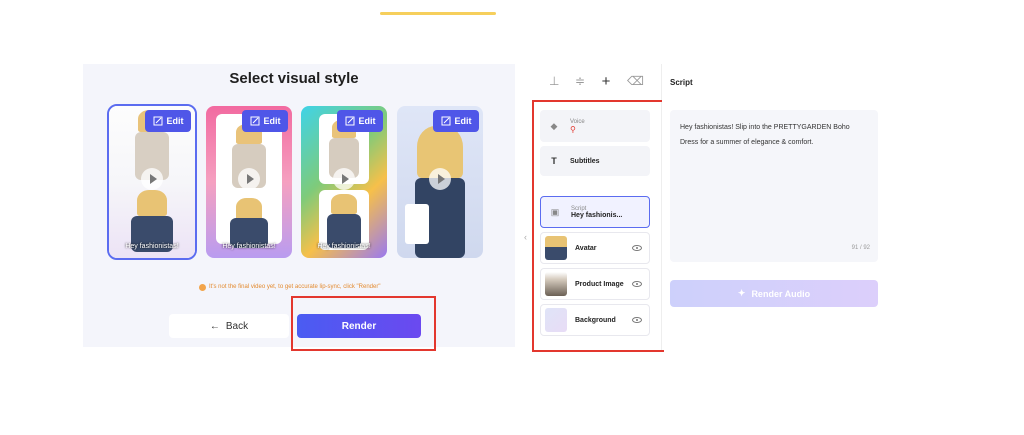 The image size is (1024, 435). Describe the element at coordinates (438, 13) in the screenshot. I see `progress-accent` at that location.